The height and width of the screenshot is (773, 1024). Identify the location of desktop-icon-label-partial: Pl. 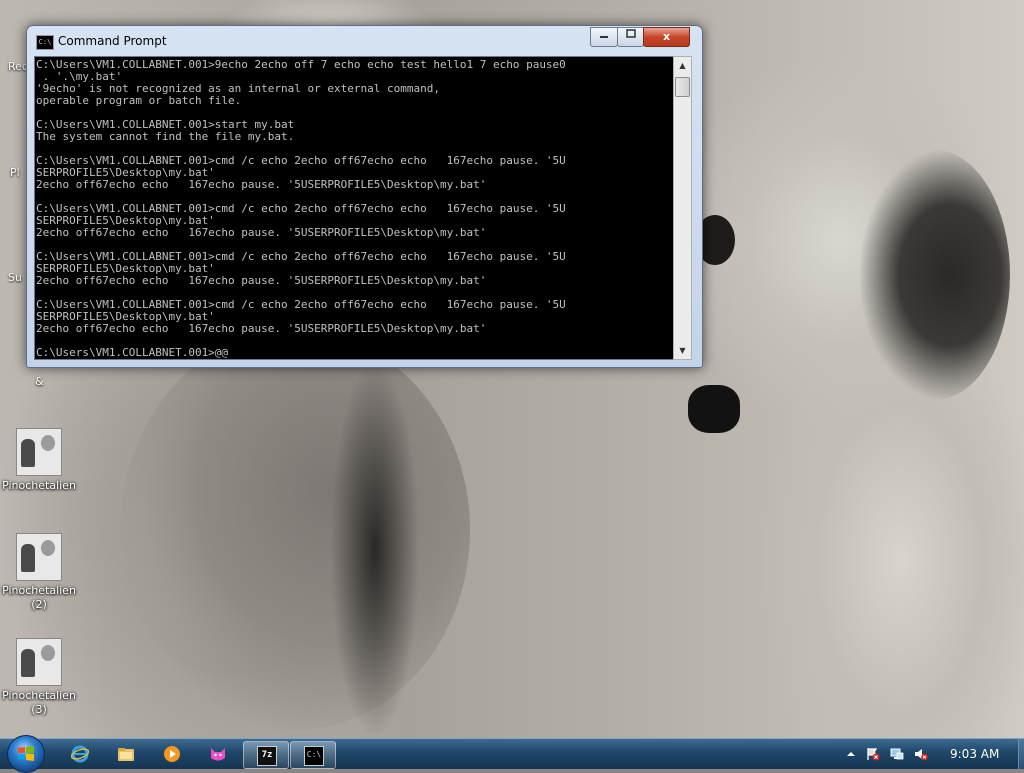
(15, 172).